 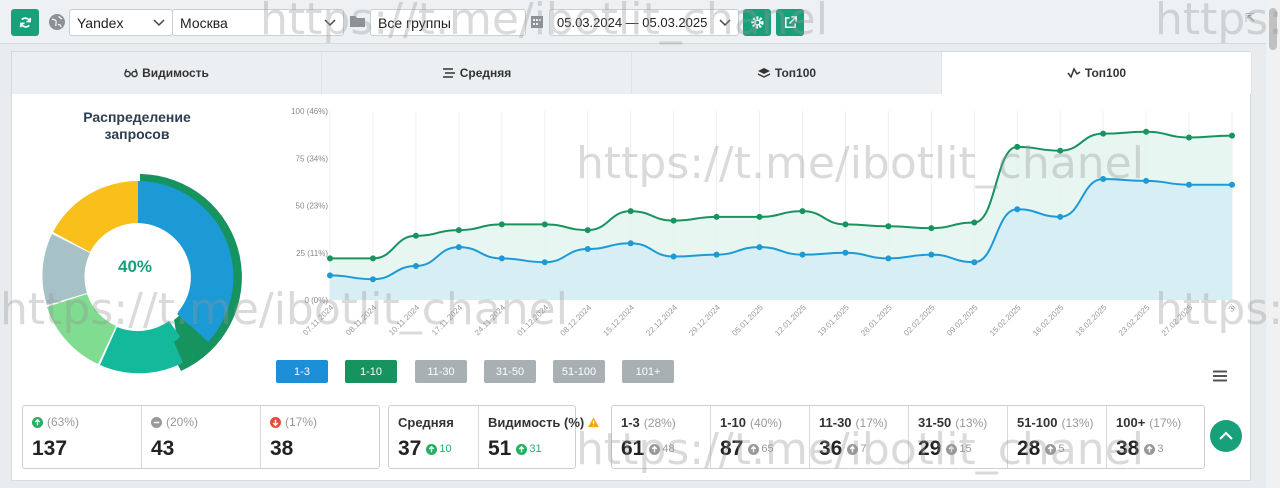 What do you see at coordinates (833, 320) in the screenshot?
I see `x-tick-label: 19.01.2025` at bounding box center [833, 320].